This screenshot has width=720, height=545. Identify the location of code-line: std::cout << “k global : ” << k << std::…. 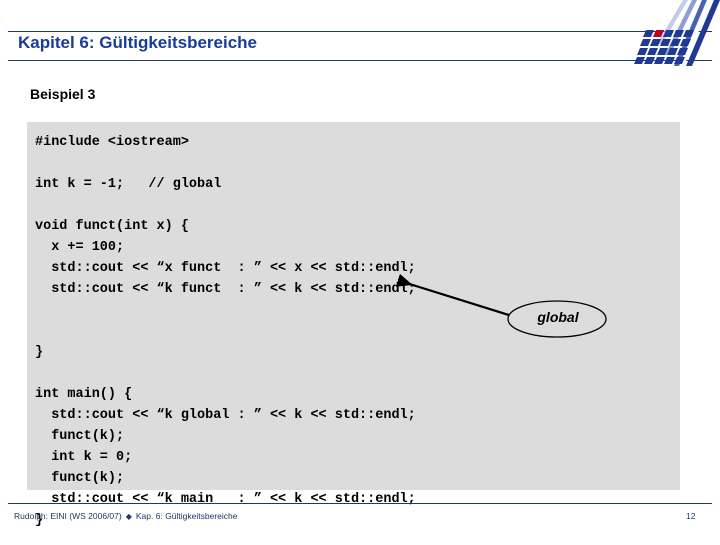
(225, 415).